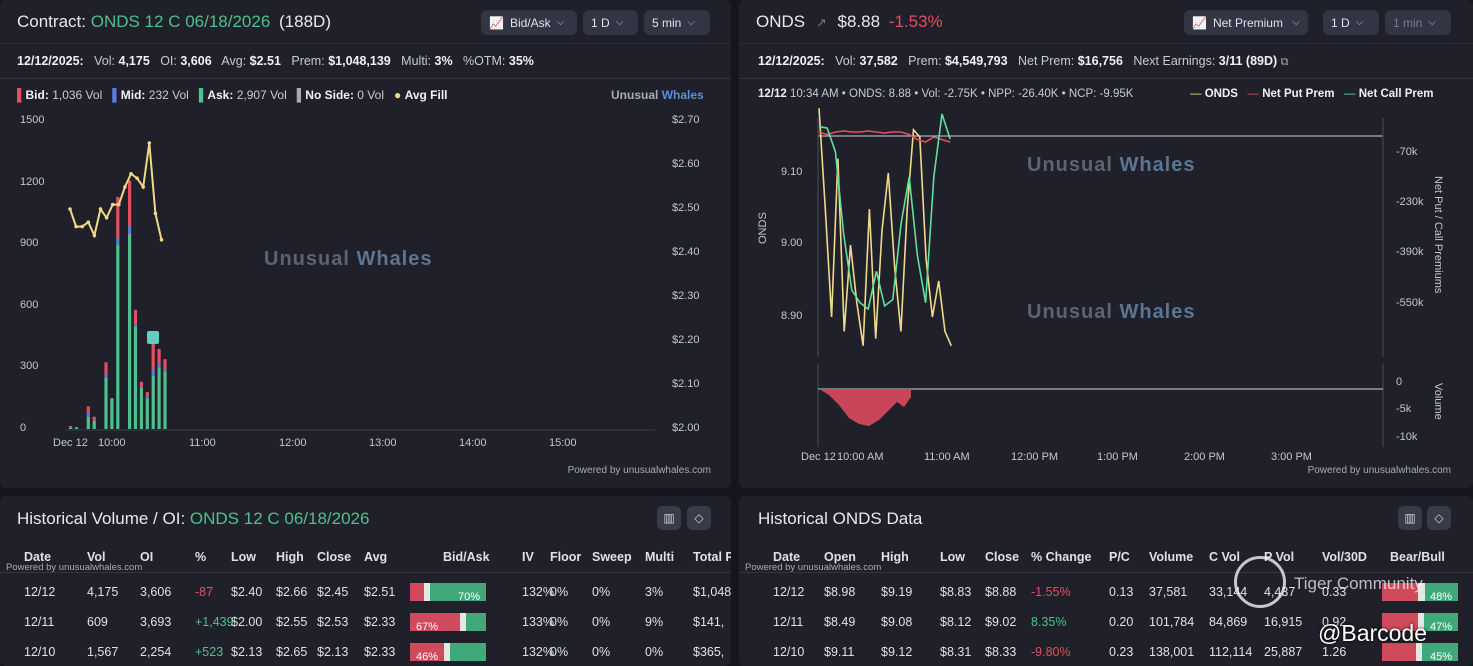 The image size is (1473, 666). What do you see at coordinates (333, 652) in the screenshot?
I see `cell-close: $2.13` at bounding box center [333, 652].